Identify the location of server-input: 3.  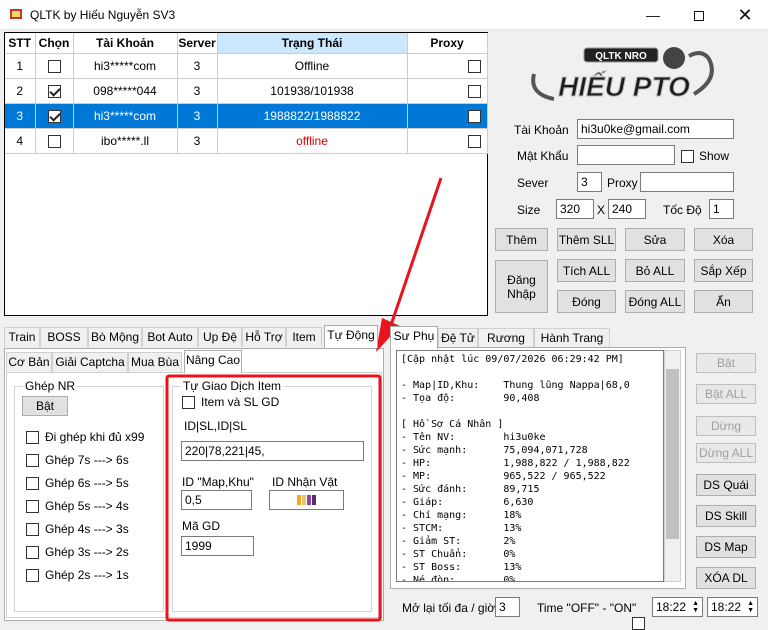
(589, 182).